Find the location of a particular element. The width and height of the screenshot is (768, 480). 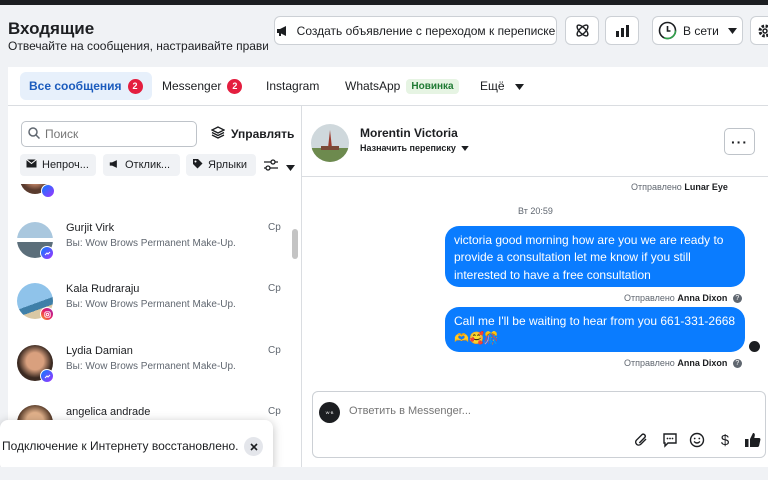

close-icon is located at coordinates (253, 447).